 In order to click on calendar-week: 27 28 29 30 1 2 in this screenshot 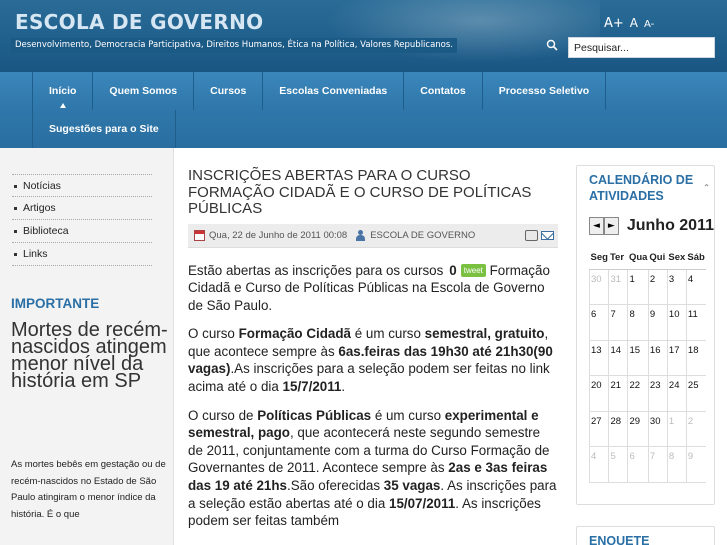, I will do `click(647, 429)`.